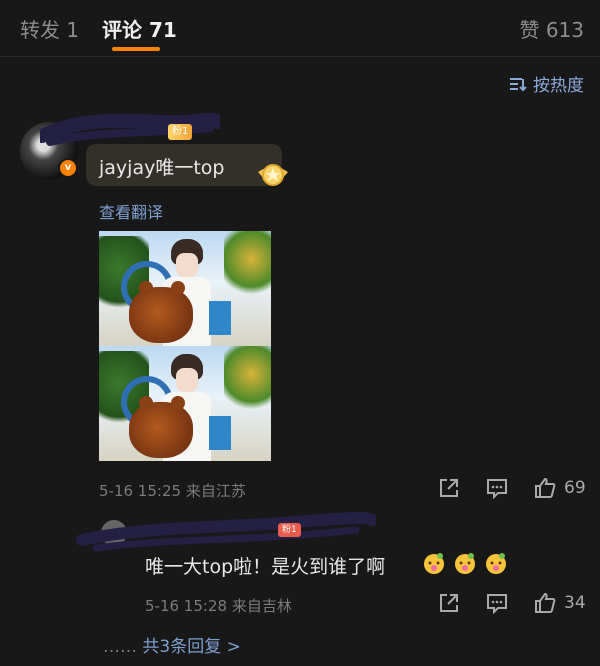  Describe the element at coordinates (261, 606) in the screenshot. I see `reply-location: 来自吉林` at that location.